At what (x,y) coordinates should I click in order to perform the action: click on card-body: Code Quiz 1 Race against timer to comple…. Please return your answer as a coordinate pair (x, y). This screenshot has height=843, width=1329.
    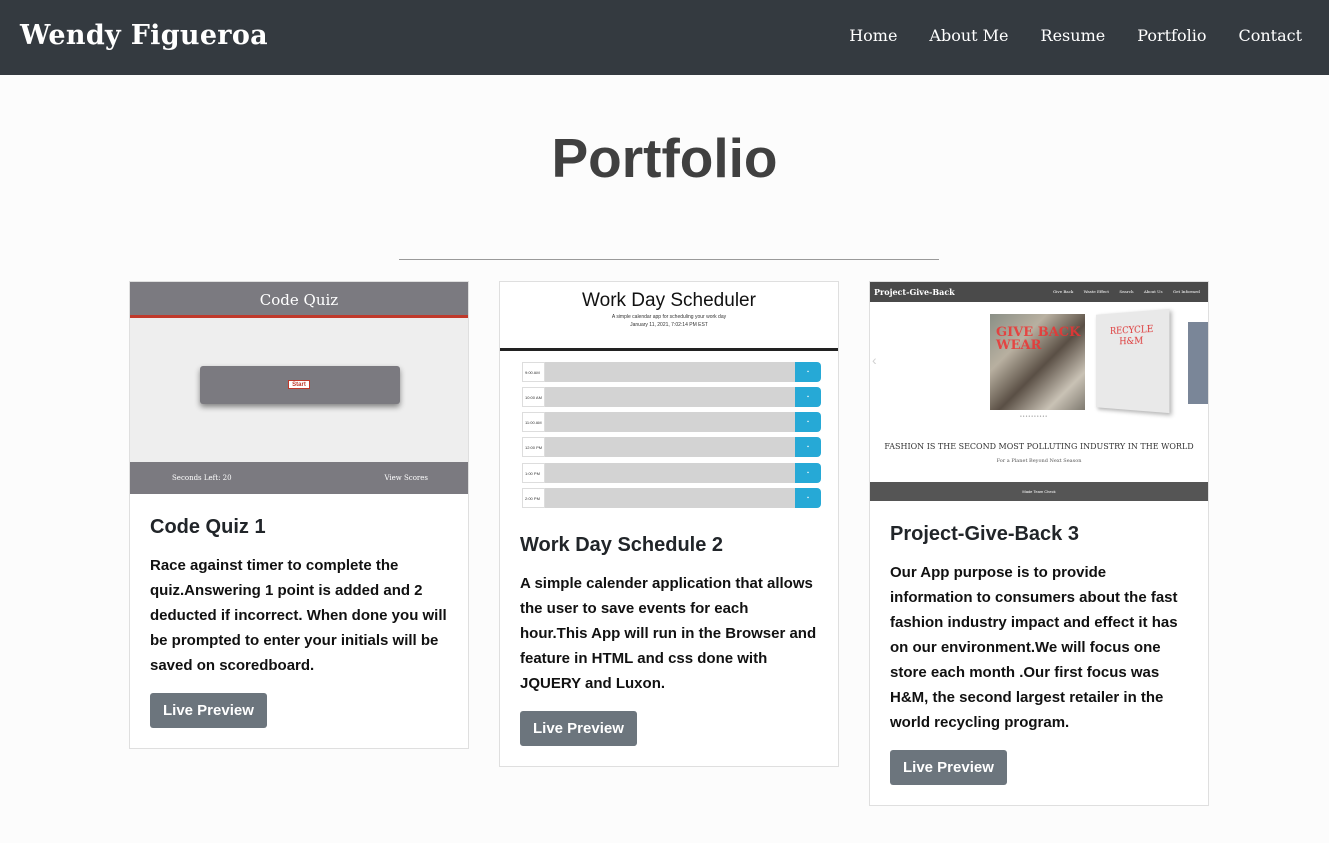
    Looking at the image, I should click on (299, 621).